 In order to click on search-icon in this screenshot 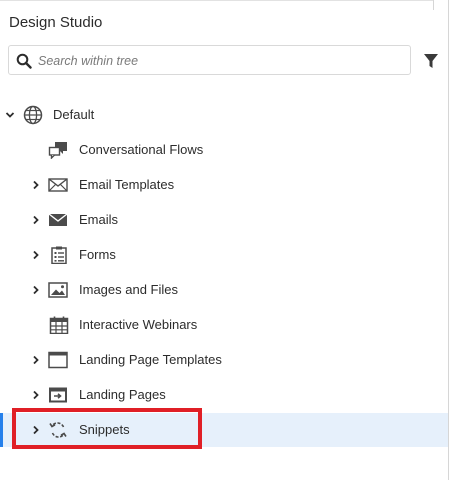, I will do `click(24, 61)`.